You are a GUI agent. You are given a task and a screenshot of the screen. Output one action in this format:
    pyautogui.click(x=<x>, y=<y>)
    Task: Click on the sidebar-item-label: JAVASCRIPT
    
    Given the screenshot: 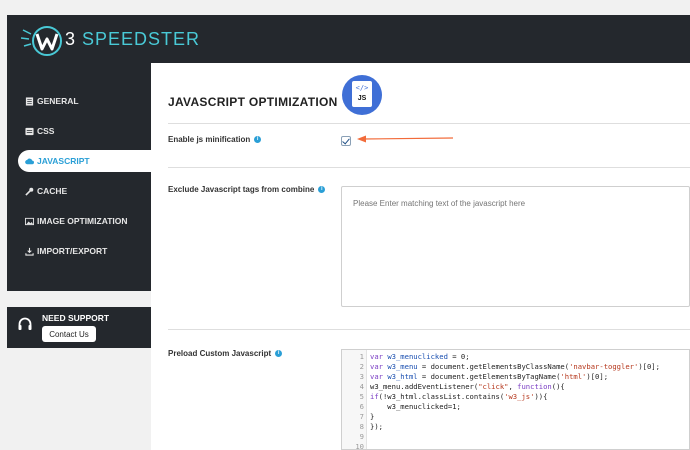 What is the action you would take?
    pyautogui.click(x=63, y=161)
    